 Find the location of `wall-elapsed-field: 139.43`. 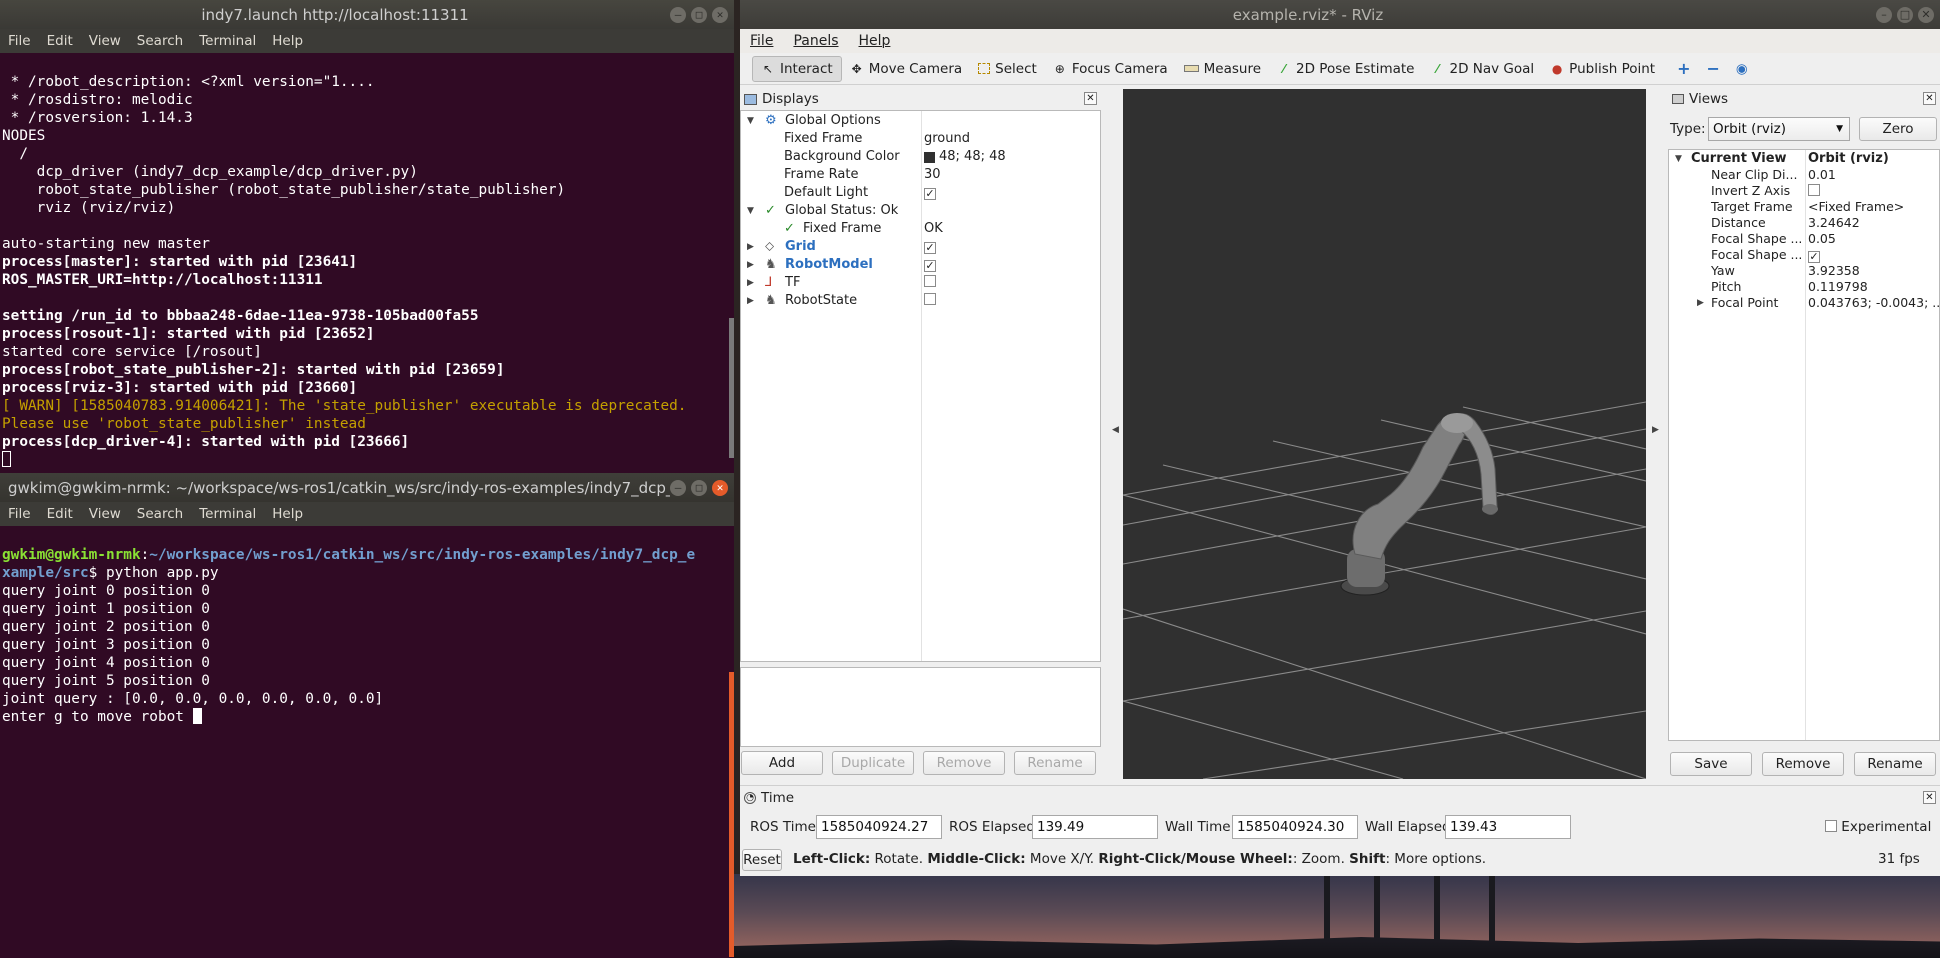

wall-elapsed-field: 139.43 is located at coordinates (1508, 827).